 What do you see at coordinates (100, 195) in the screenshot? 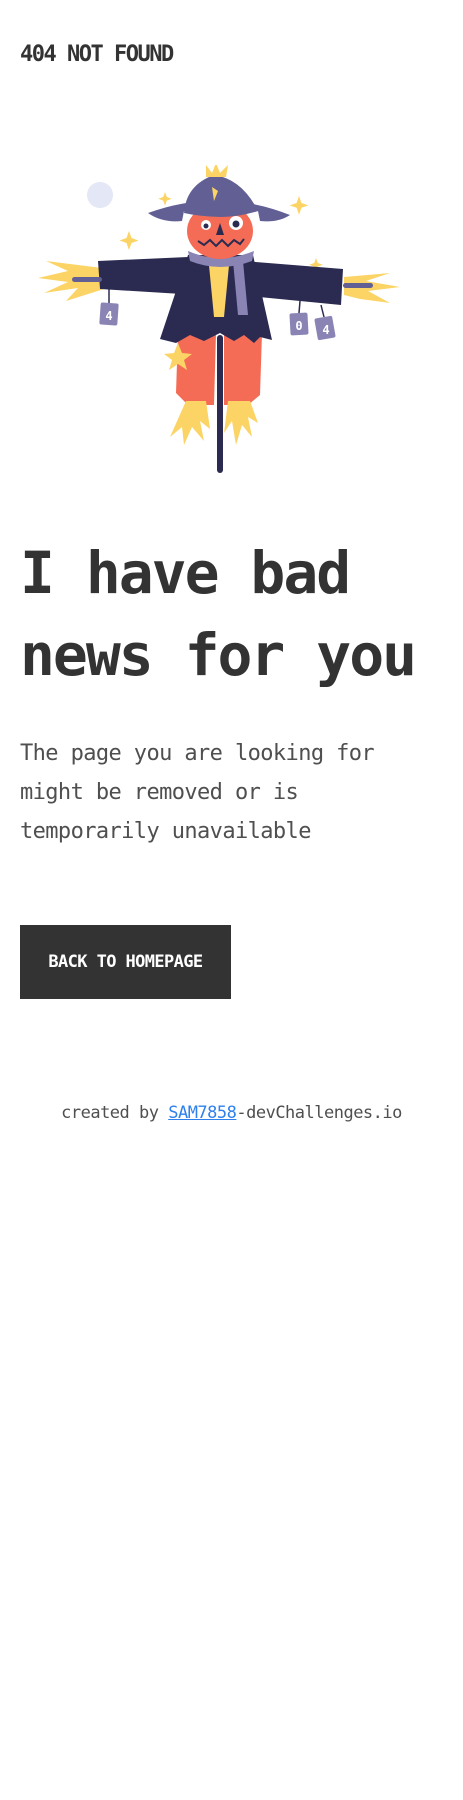
I see `moon-icon` at bounding box center [100, 195].